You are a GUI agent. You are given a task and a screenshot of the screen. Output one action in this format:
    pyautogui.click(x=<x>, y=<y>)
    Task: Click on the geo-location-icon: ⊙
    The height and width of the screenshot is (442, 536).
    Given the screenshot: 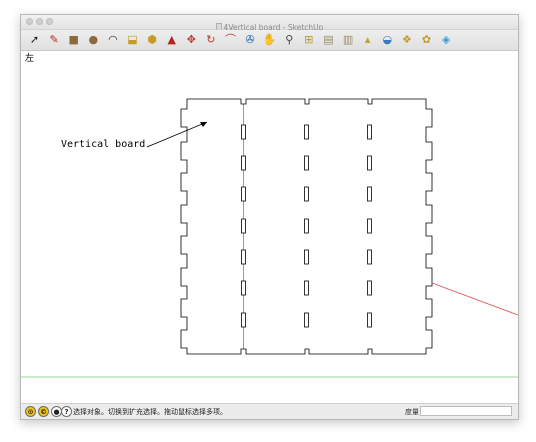 What is the action you would take?
    pyautogui.click(x=30, y=411)
    